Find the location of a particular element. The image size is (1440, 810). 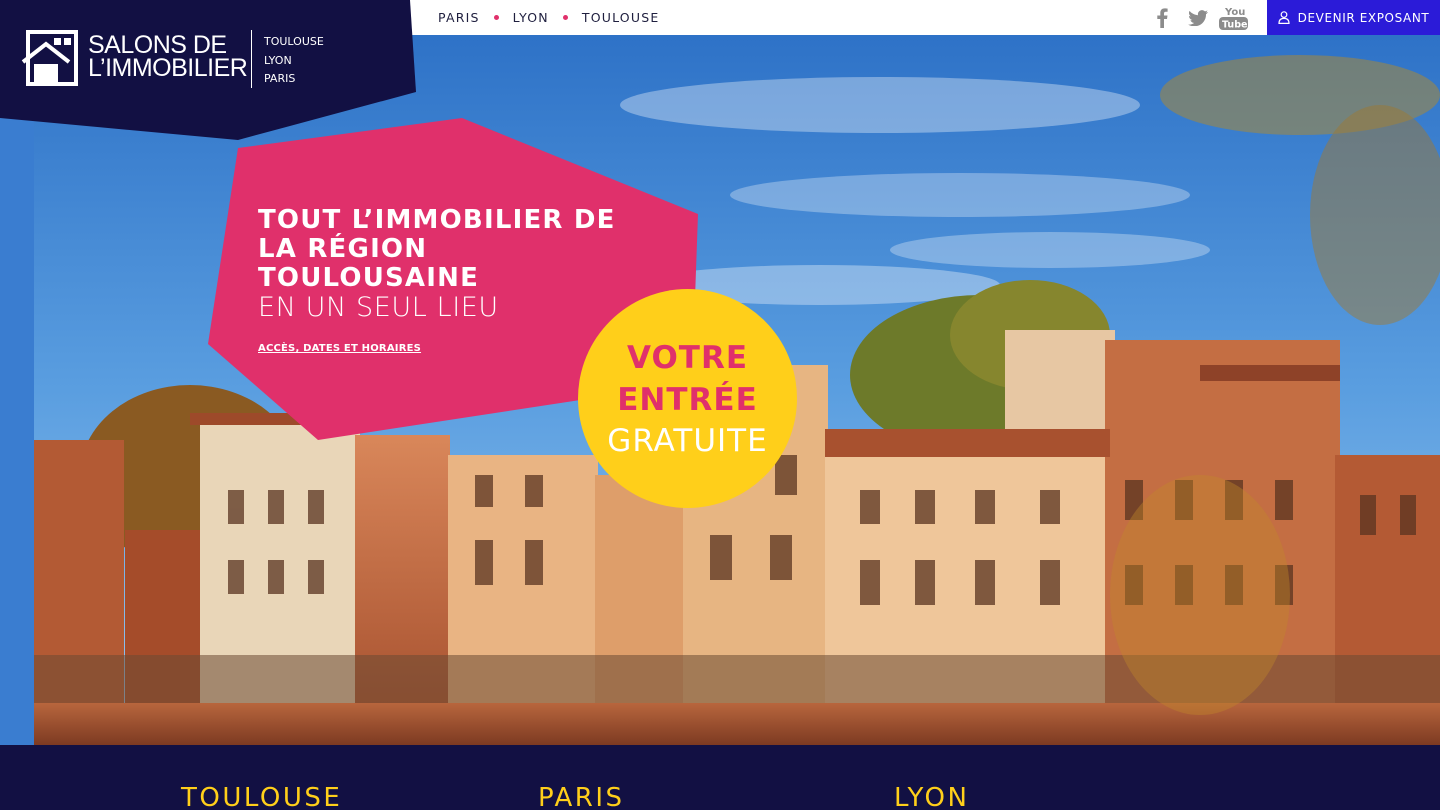

badge-line-1: VOTRE is located at coordinates (687, 357).